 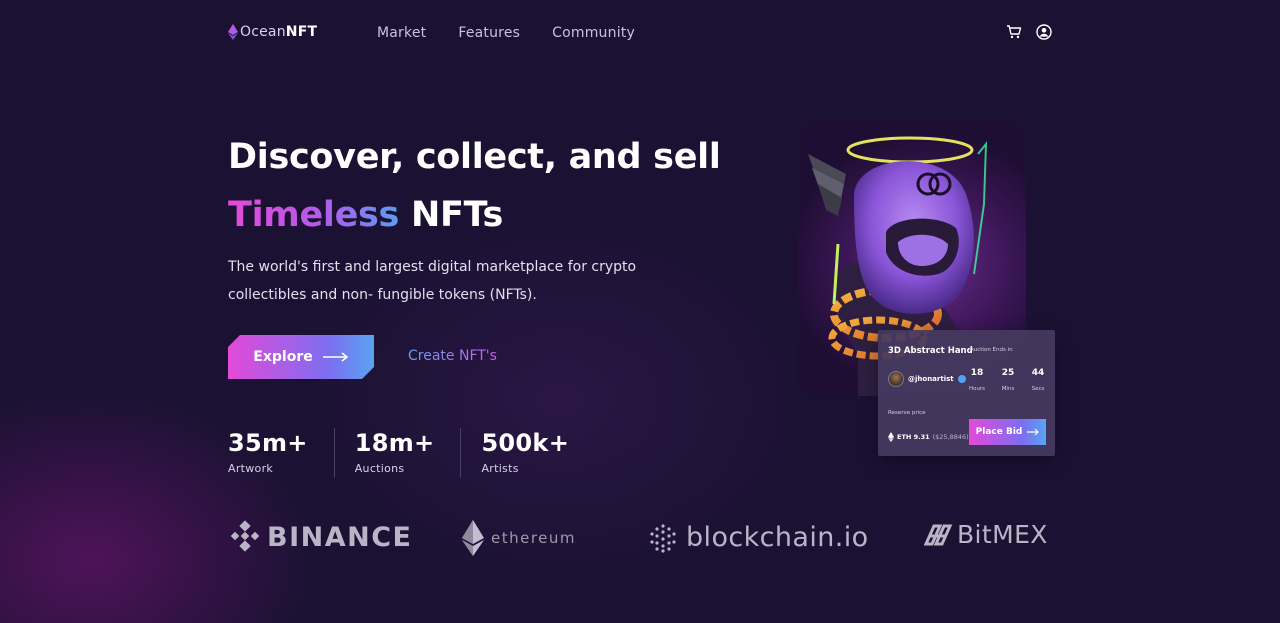 I want to click on place-bid-label: Place Bid, so click(x=999, y=432).